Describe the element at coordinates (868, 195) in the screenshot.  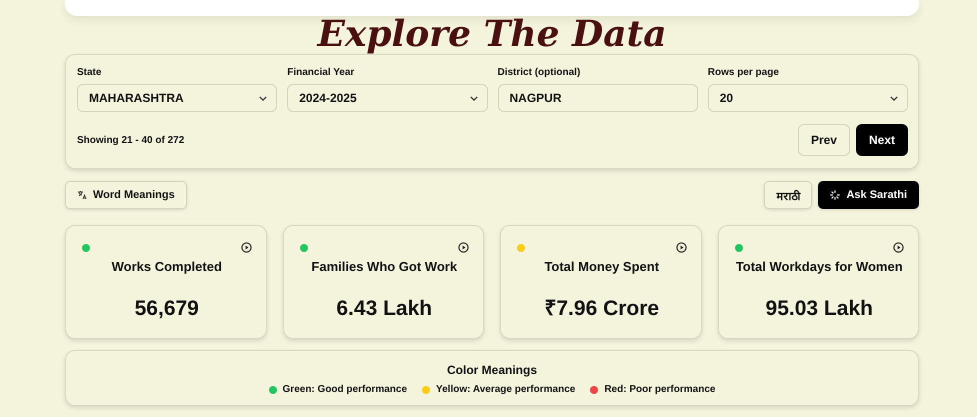
I see `ask-sarathi-button: Ask Sarathi` at that location.